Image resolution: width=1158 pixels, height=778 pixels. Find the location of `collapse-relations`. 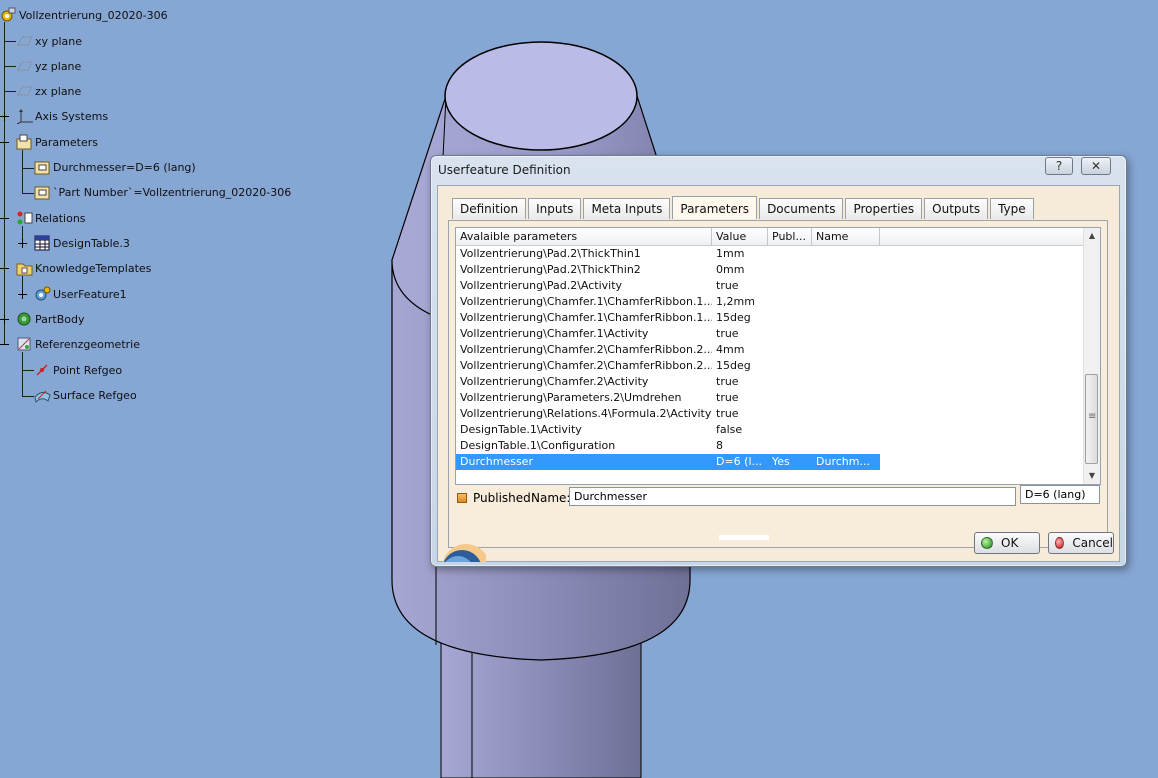

collapse-relations is located at coordinates (4, 218).